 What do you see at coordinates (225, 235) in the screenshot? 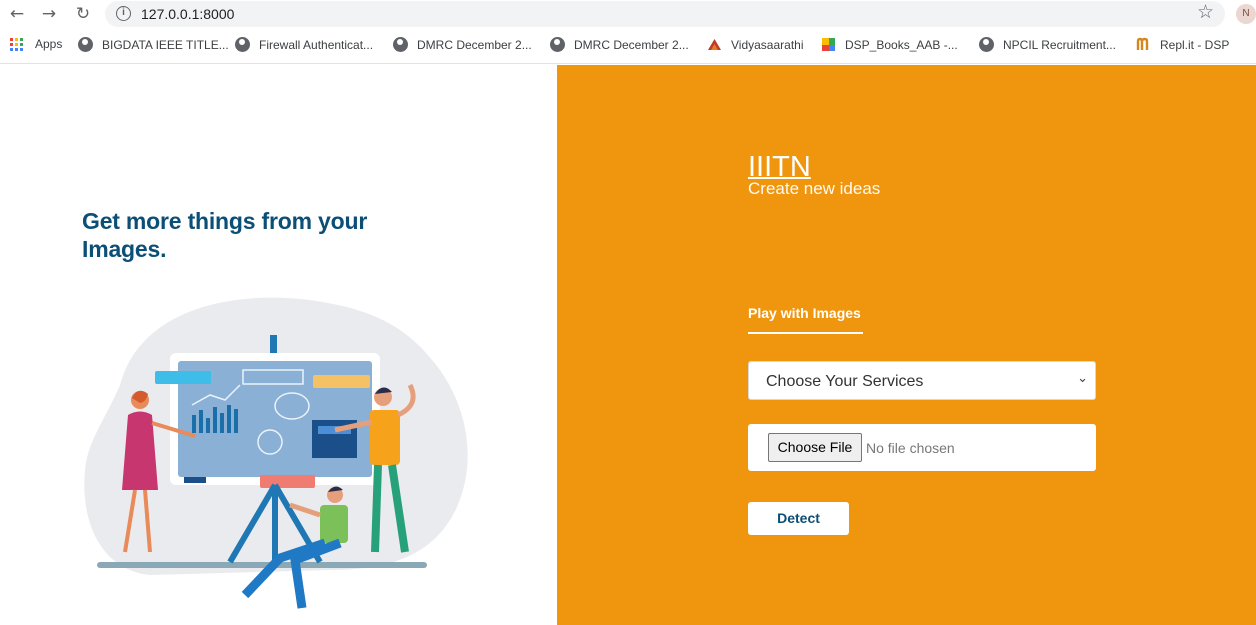
I see `hero-headline: Get more things from your Images.` at bounding box center [225, 235].